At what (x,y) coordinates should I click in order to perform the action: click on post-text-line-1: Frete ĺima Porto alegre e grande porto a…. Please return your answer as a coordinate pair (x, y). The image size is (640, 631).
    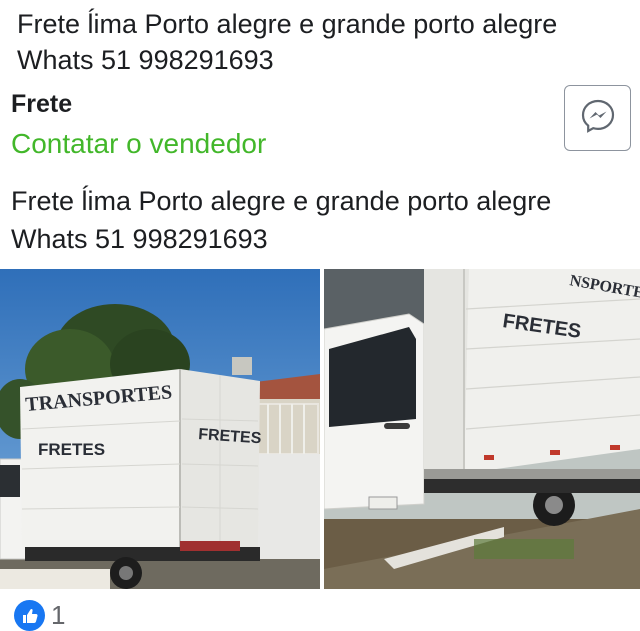
    Looking at the image, I should click on (287, 24).